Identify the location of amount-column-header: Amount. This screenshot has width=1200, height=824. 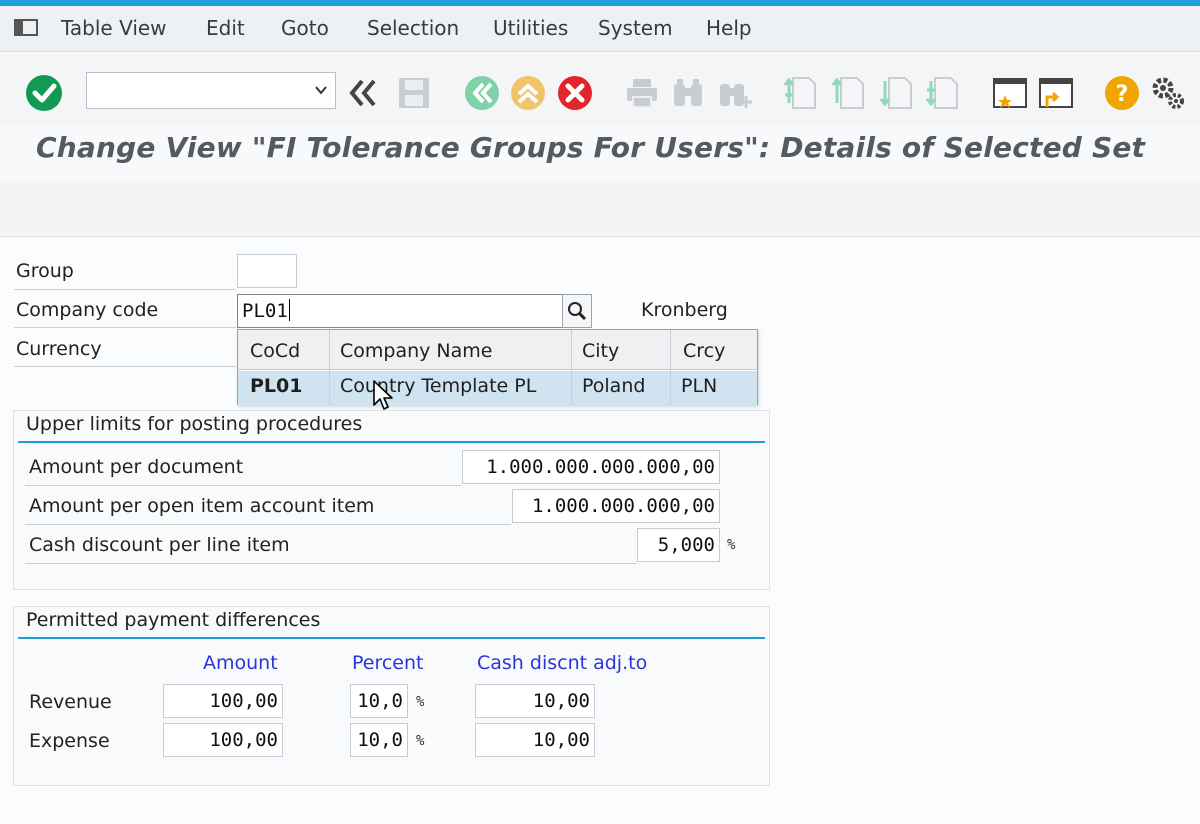
(240, 663).